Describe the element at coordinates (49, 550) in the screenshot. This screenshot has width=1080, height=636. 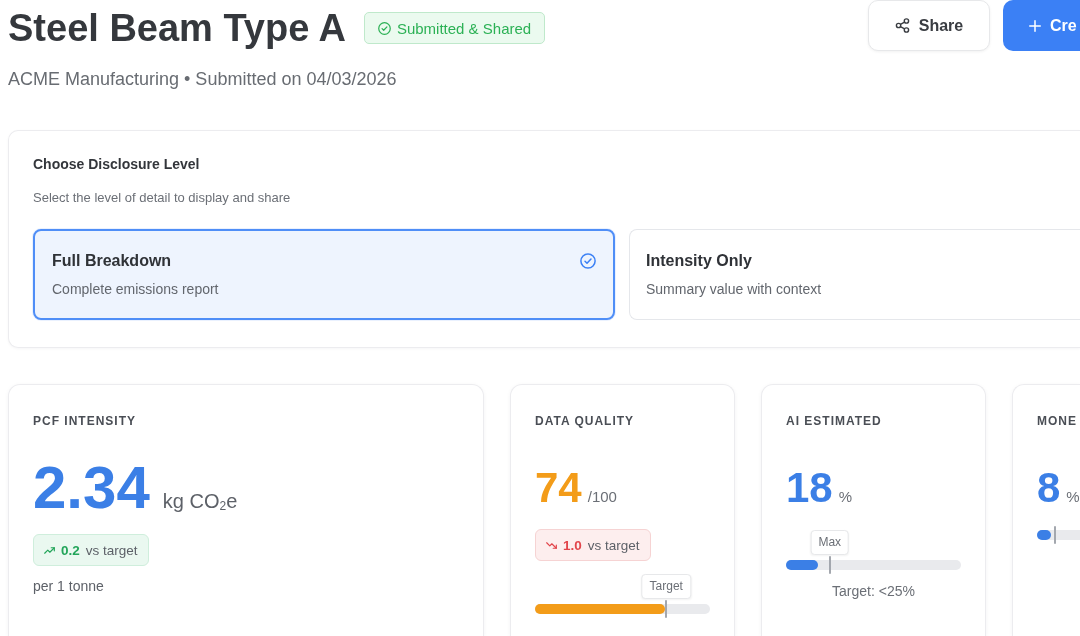
I see `trend-up-icon` at that location.